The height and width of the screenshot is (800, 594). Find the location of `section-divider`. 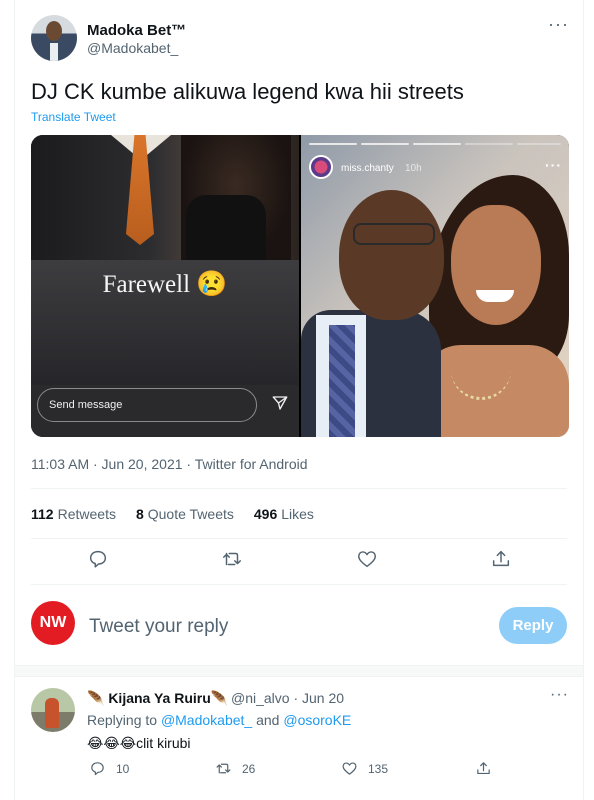

section-divider is located at coordinates (299, 671).